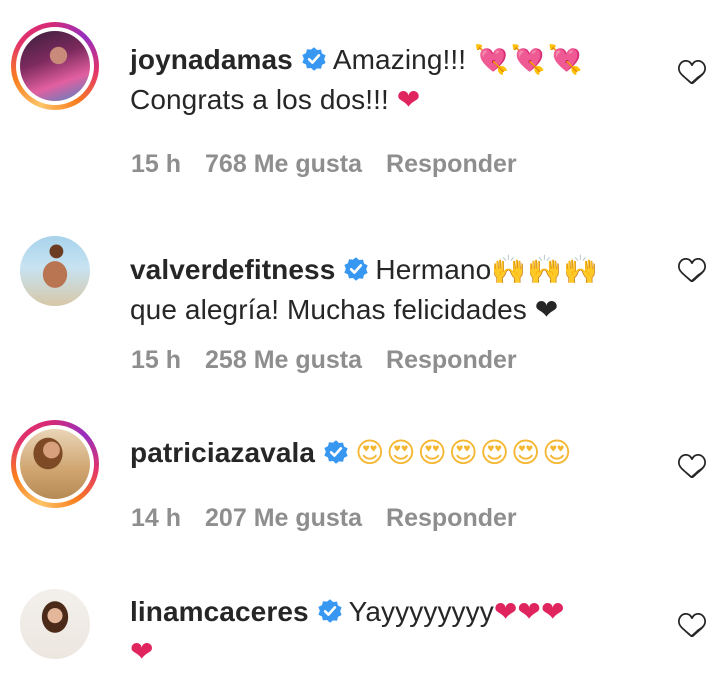 The image size is (716, 693). What do you see at coordinates (332, 309) in the screenshot?
I see `comment-body-line2: que alegría! Muchas felicidades` at bounding box center [332, 309].